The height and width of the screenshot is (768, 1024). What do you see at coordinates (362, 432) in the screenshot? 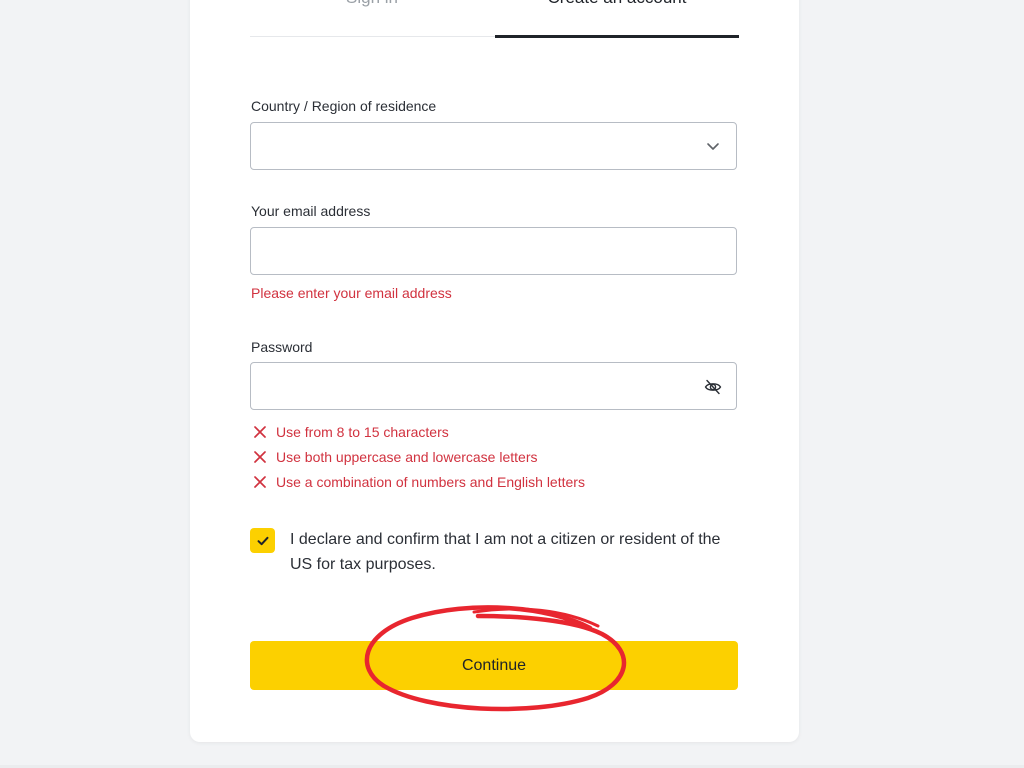
I see `password-rule-text: Use from 8 to 15 characters` at bounding box center [362, 432].